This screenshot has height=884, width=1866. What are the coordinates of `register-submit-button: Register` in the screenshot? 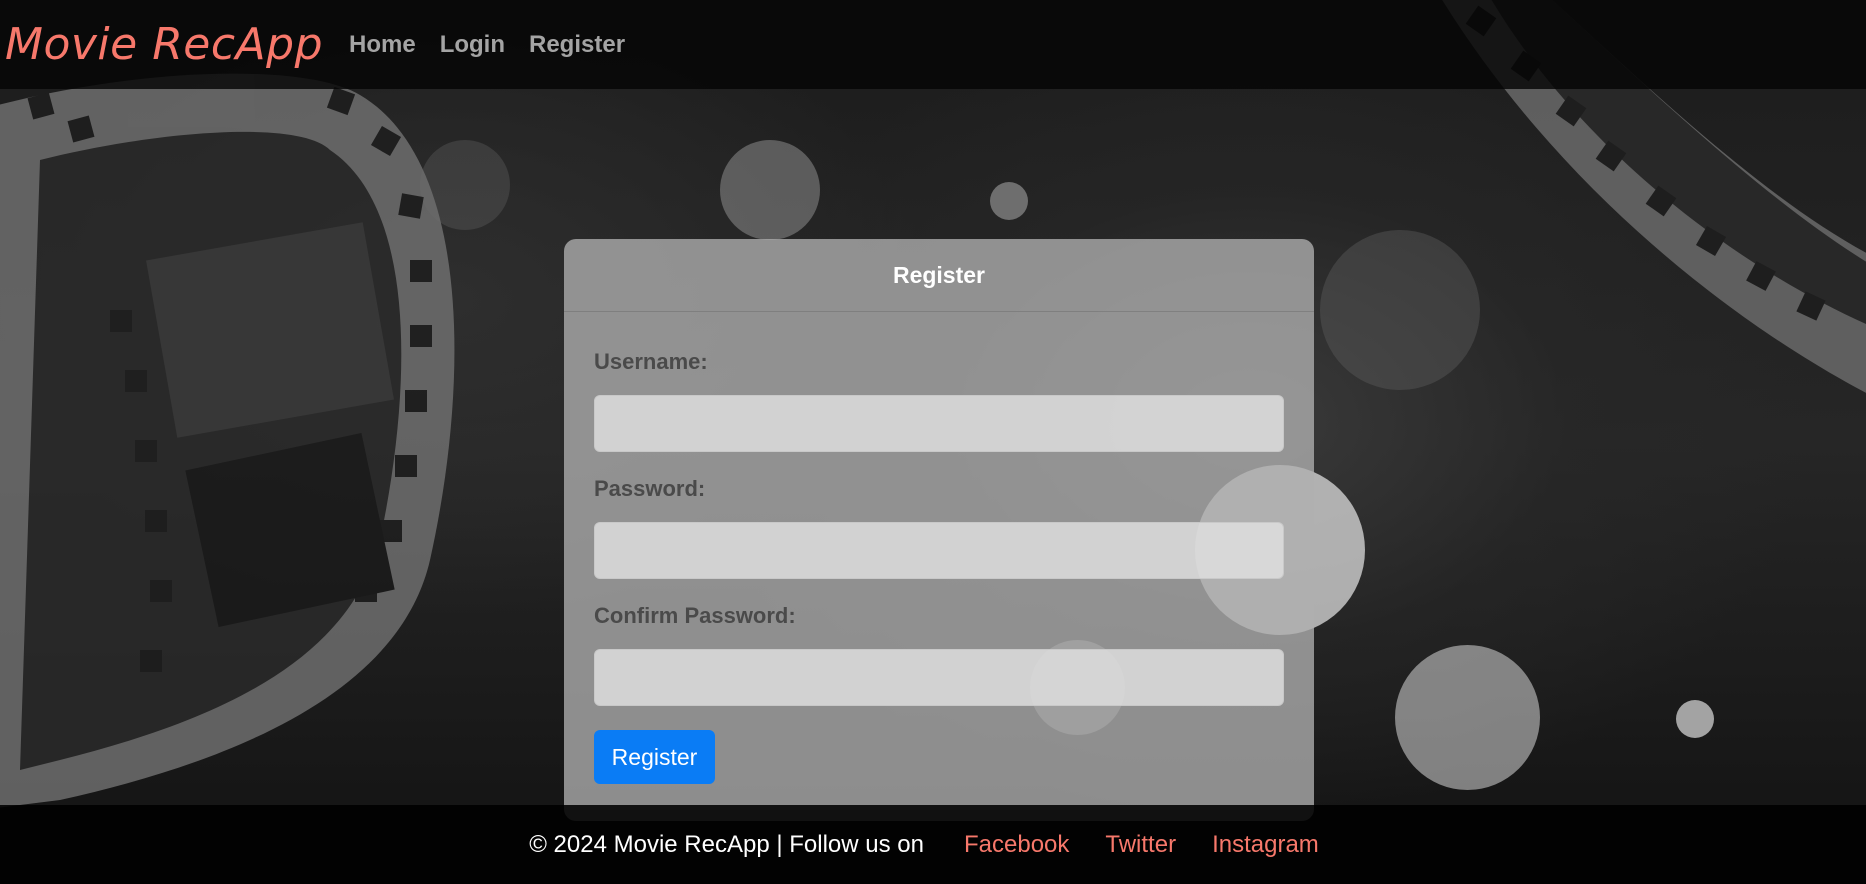 It's located at (654, 757).